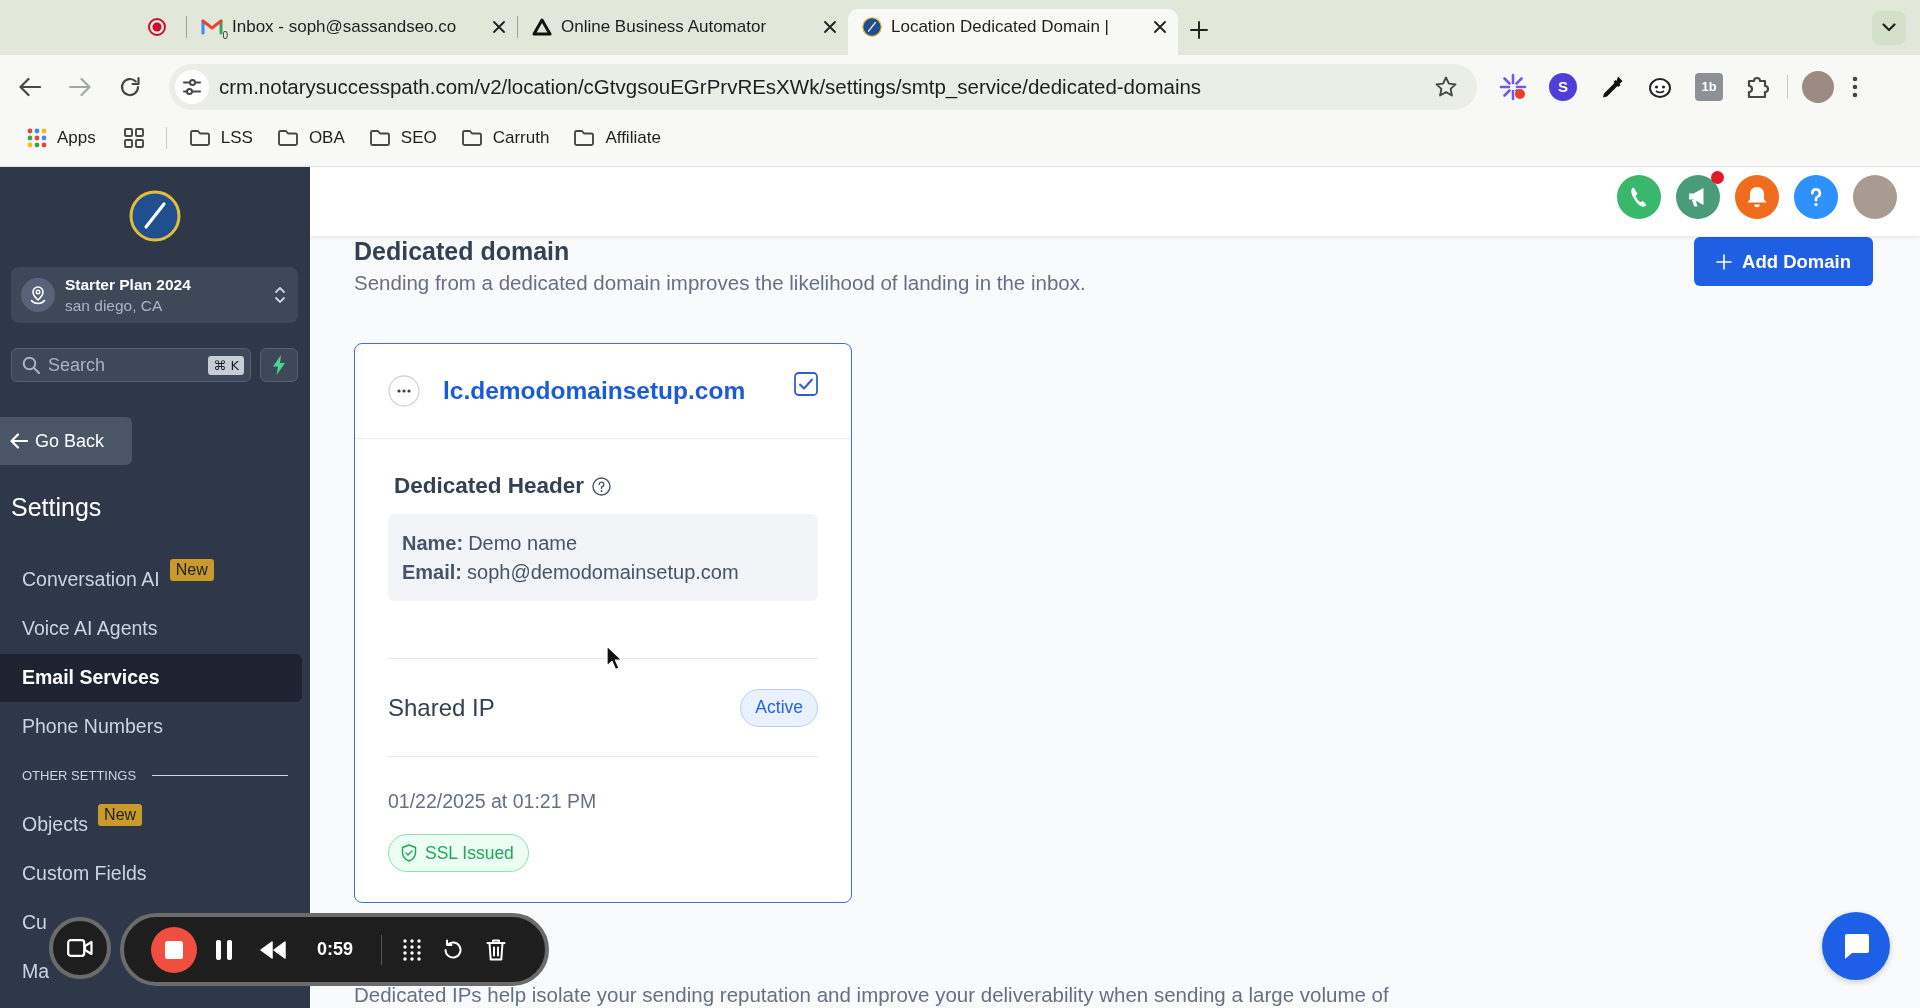  Describe the element at coordinates (226, 365) in the screenshot. I see `shortcut-key: ⌘ K` at that location.